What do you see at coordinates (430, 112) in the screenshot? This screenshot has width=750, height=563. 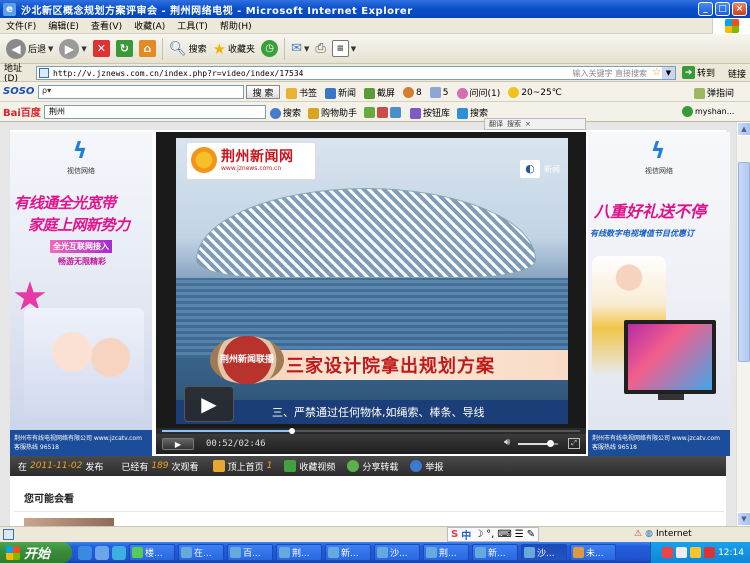 I see `baidu-button-library: 按钮库` at bounding box center [430, 112].